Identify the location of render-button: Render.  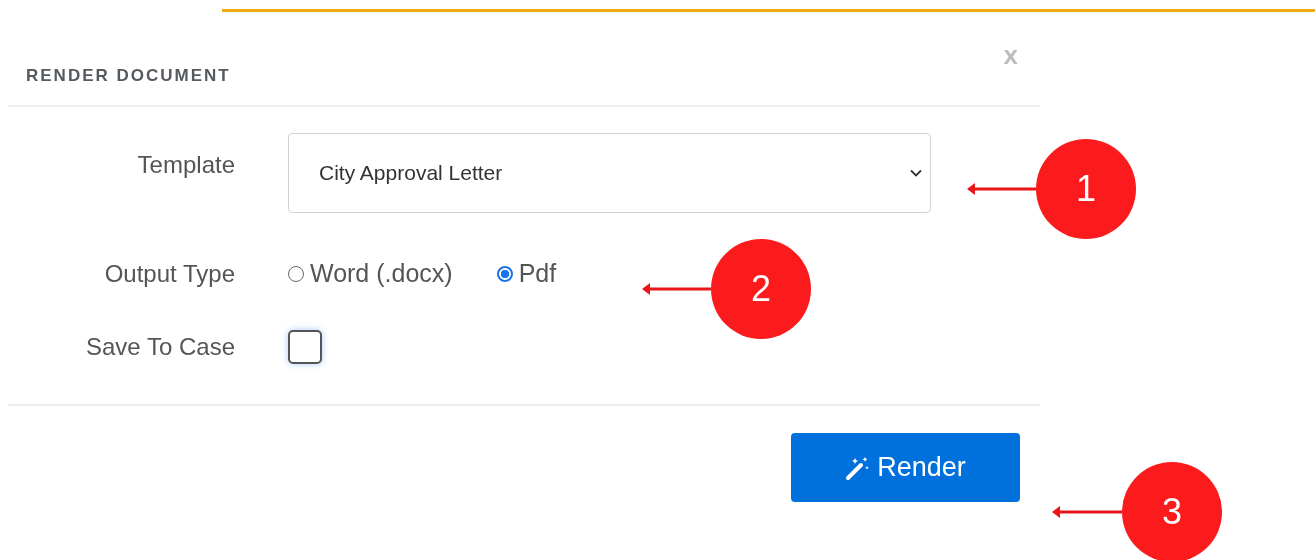
(905, 467).